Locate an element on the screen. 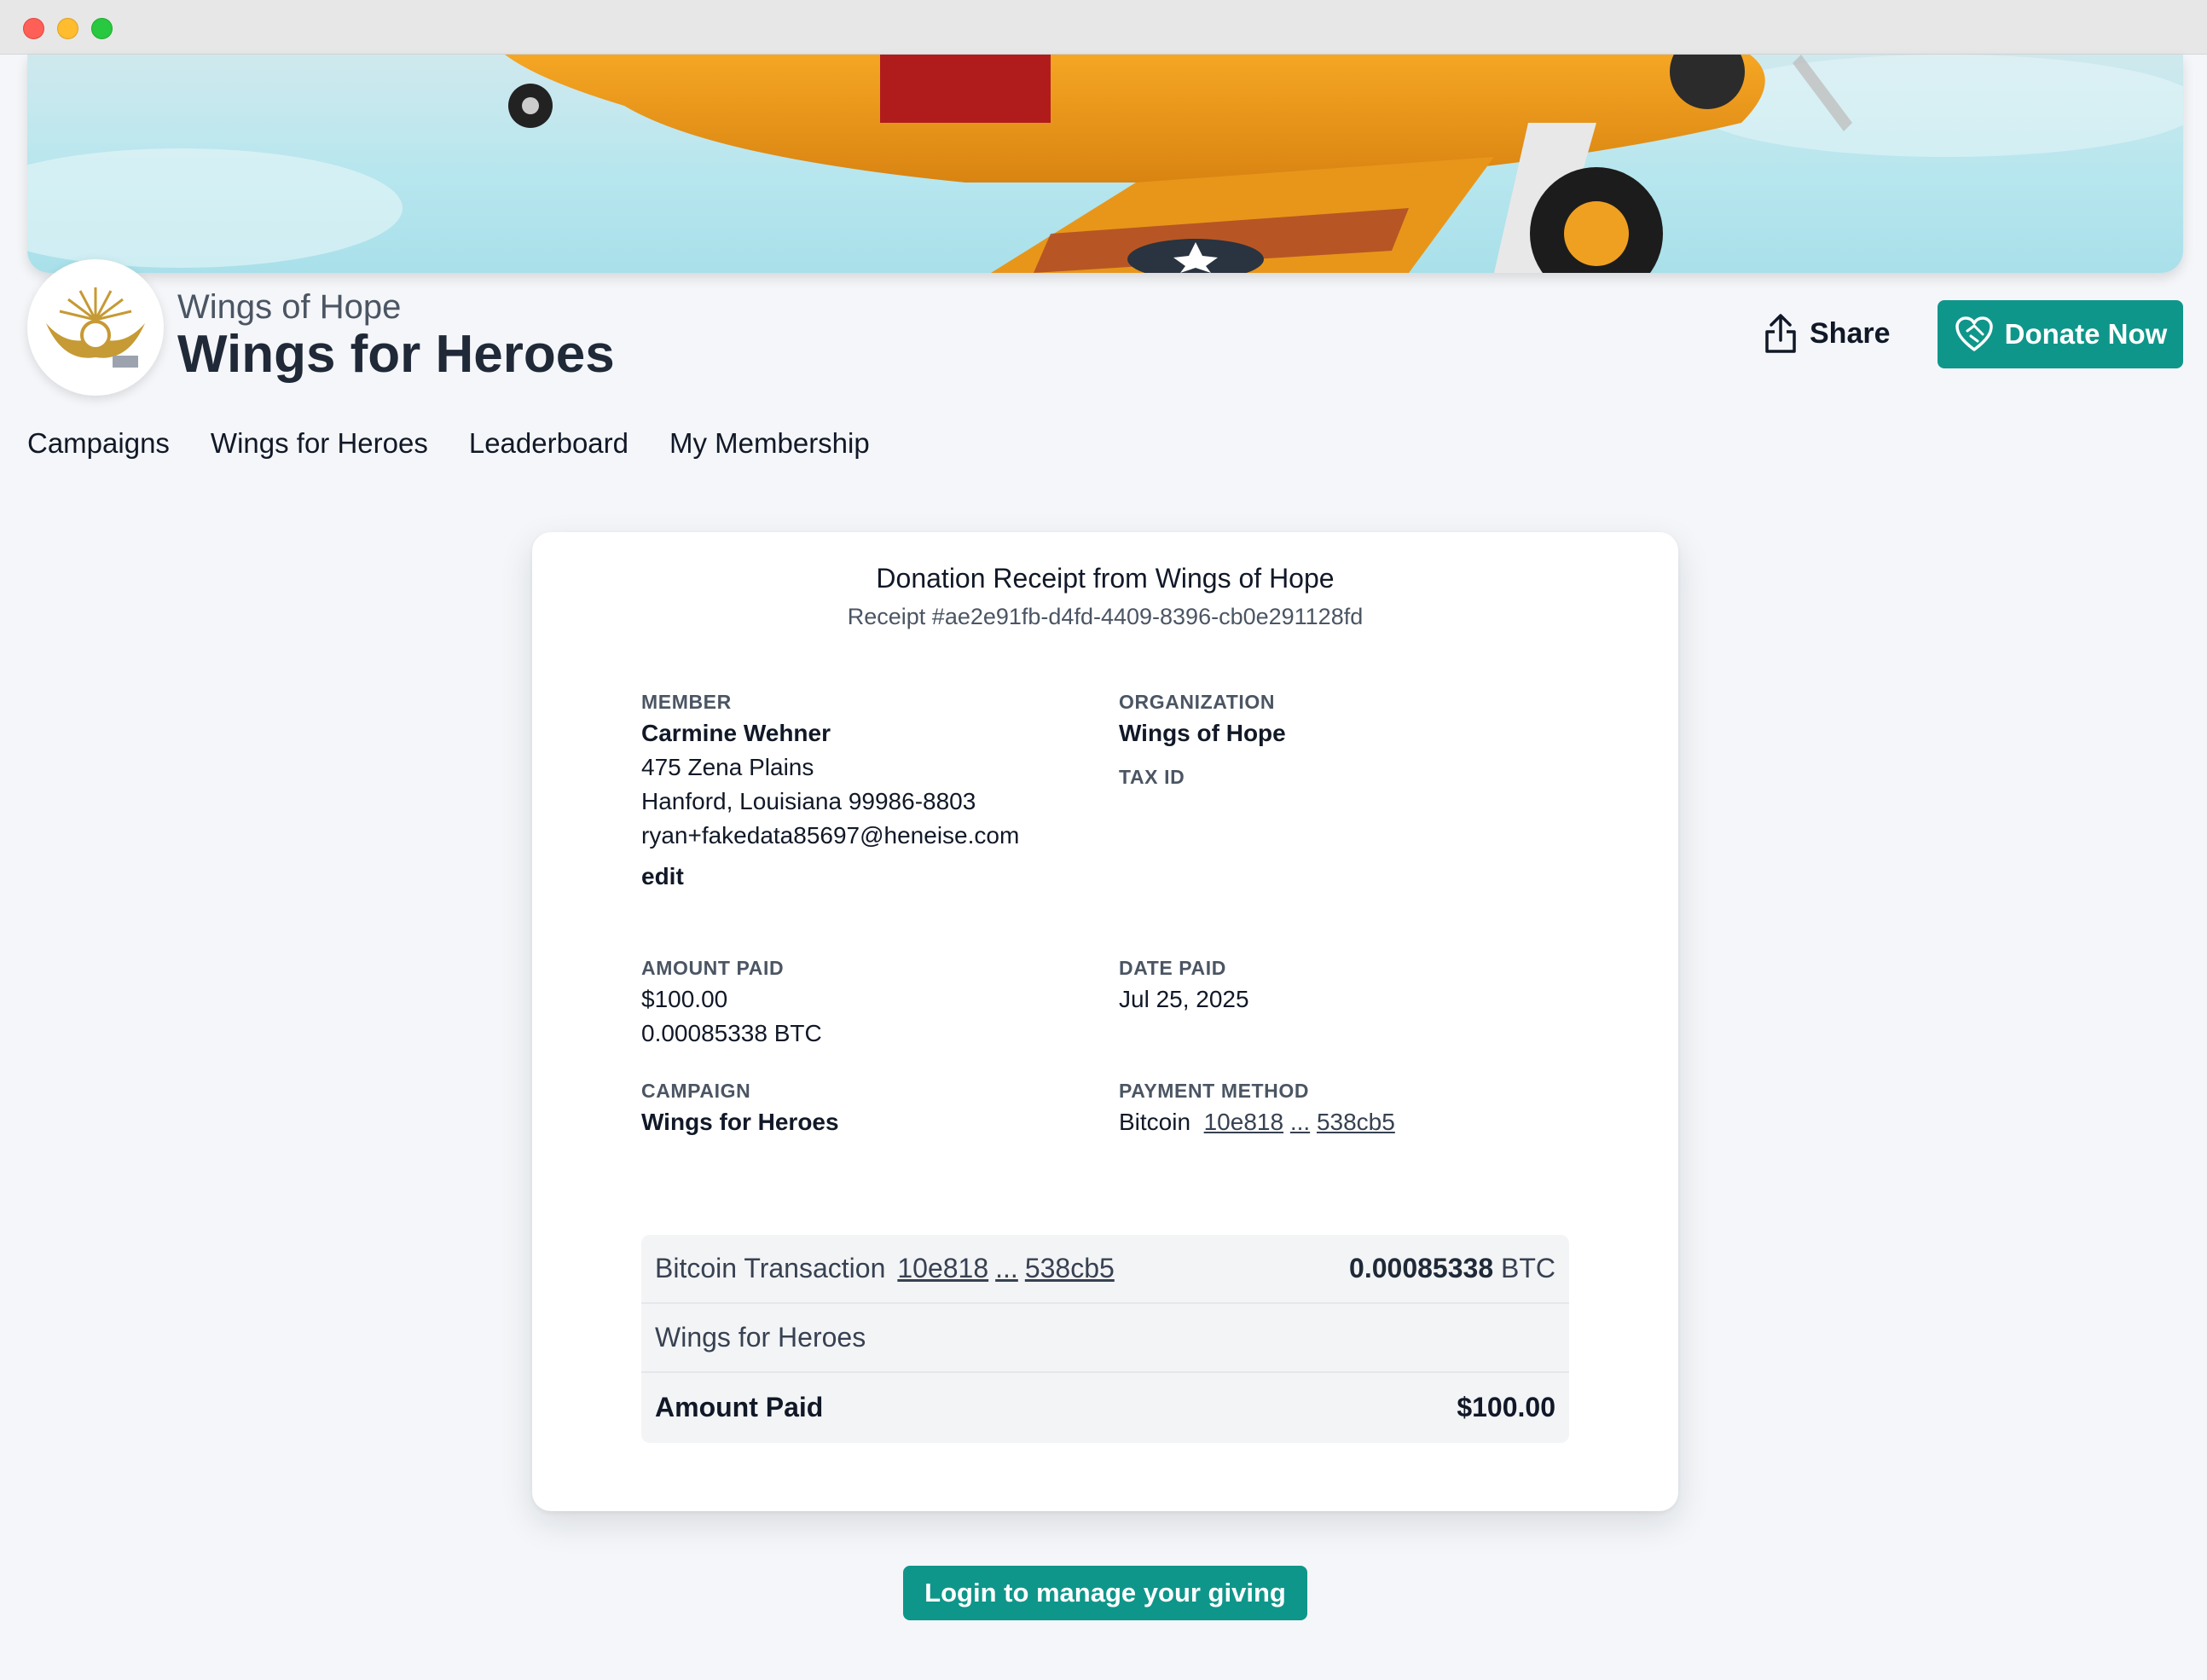  nav-item-wings-for-heroes: Wings for Heroes is located at coordinates (319, 443).